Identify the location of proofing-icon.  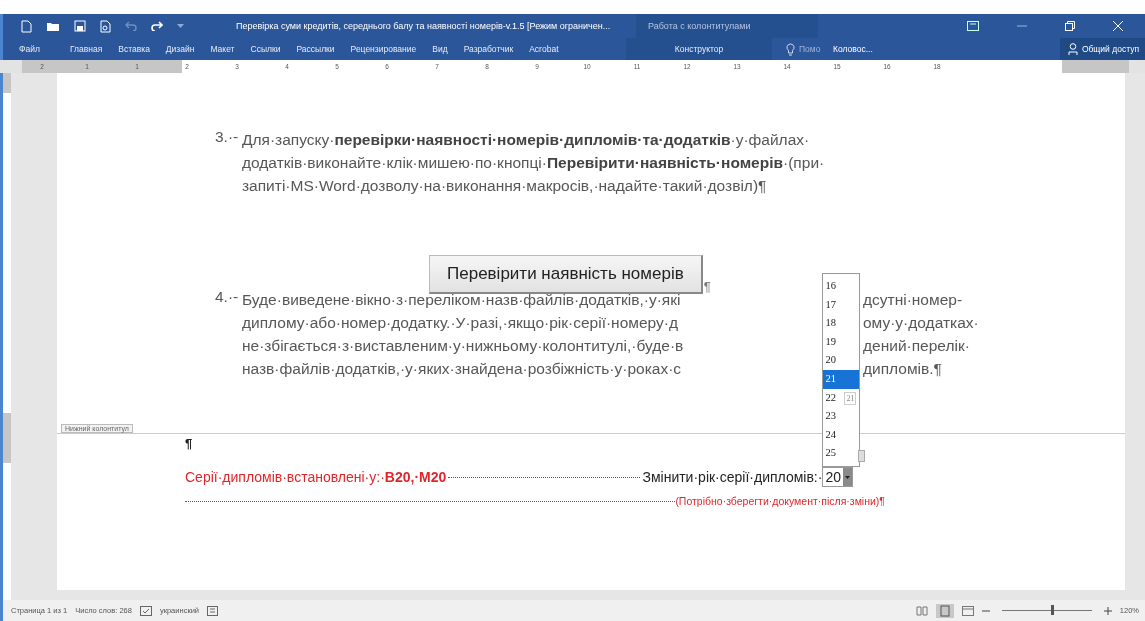
(145, 610).